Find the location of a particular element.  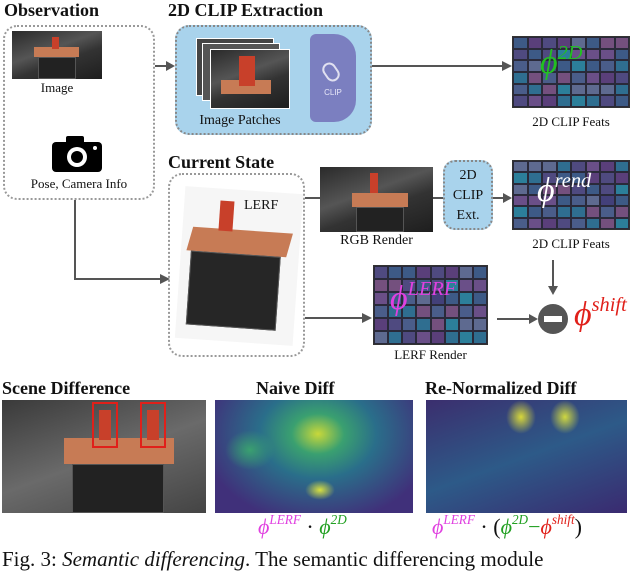

arrow-extract-feats is located at coordinates (437, 66).